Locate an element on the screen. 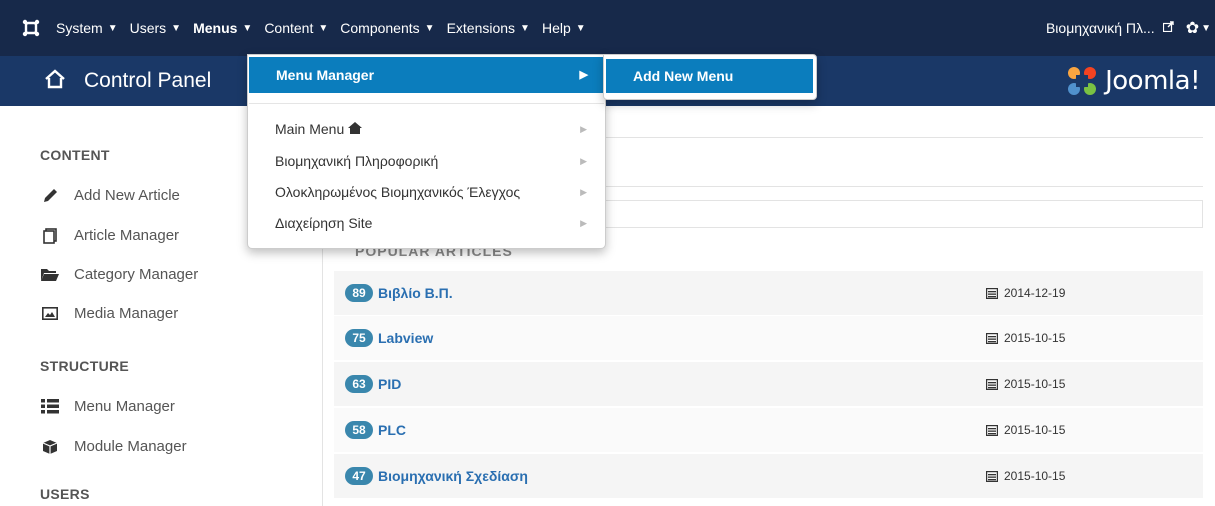  menu-label: Users is located at coordinates (148, 28).